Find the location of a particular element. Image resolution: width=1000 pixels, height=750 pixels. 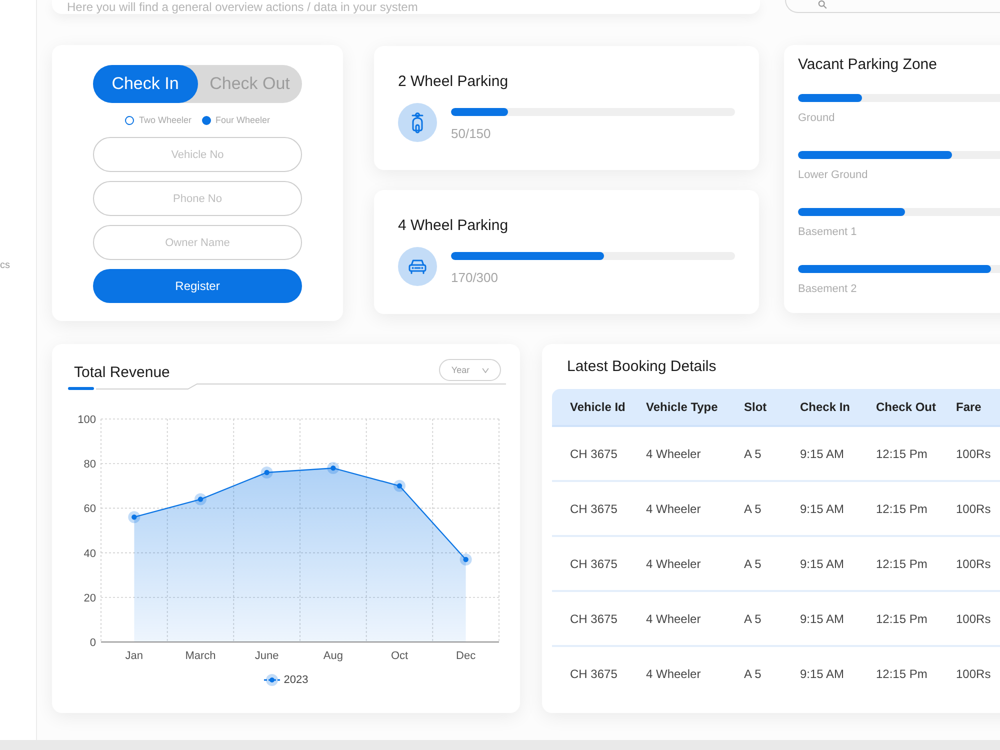

period-dropdown: Year is located at coordinates (470, 370).